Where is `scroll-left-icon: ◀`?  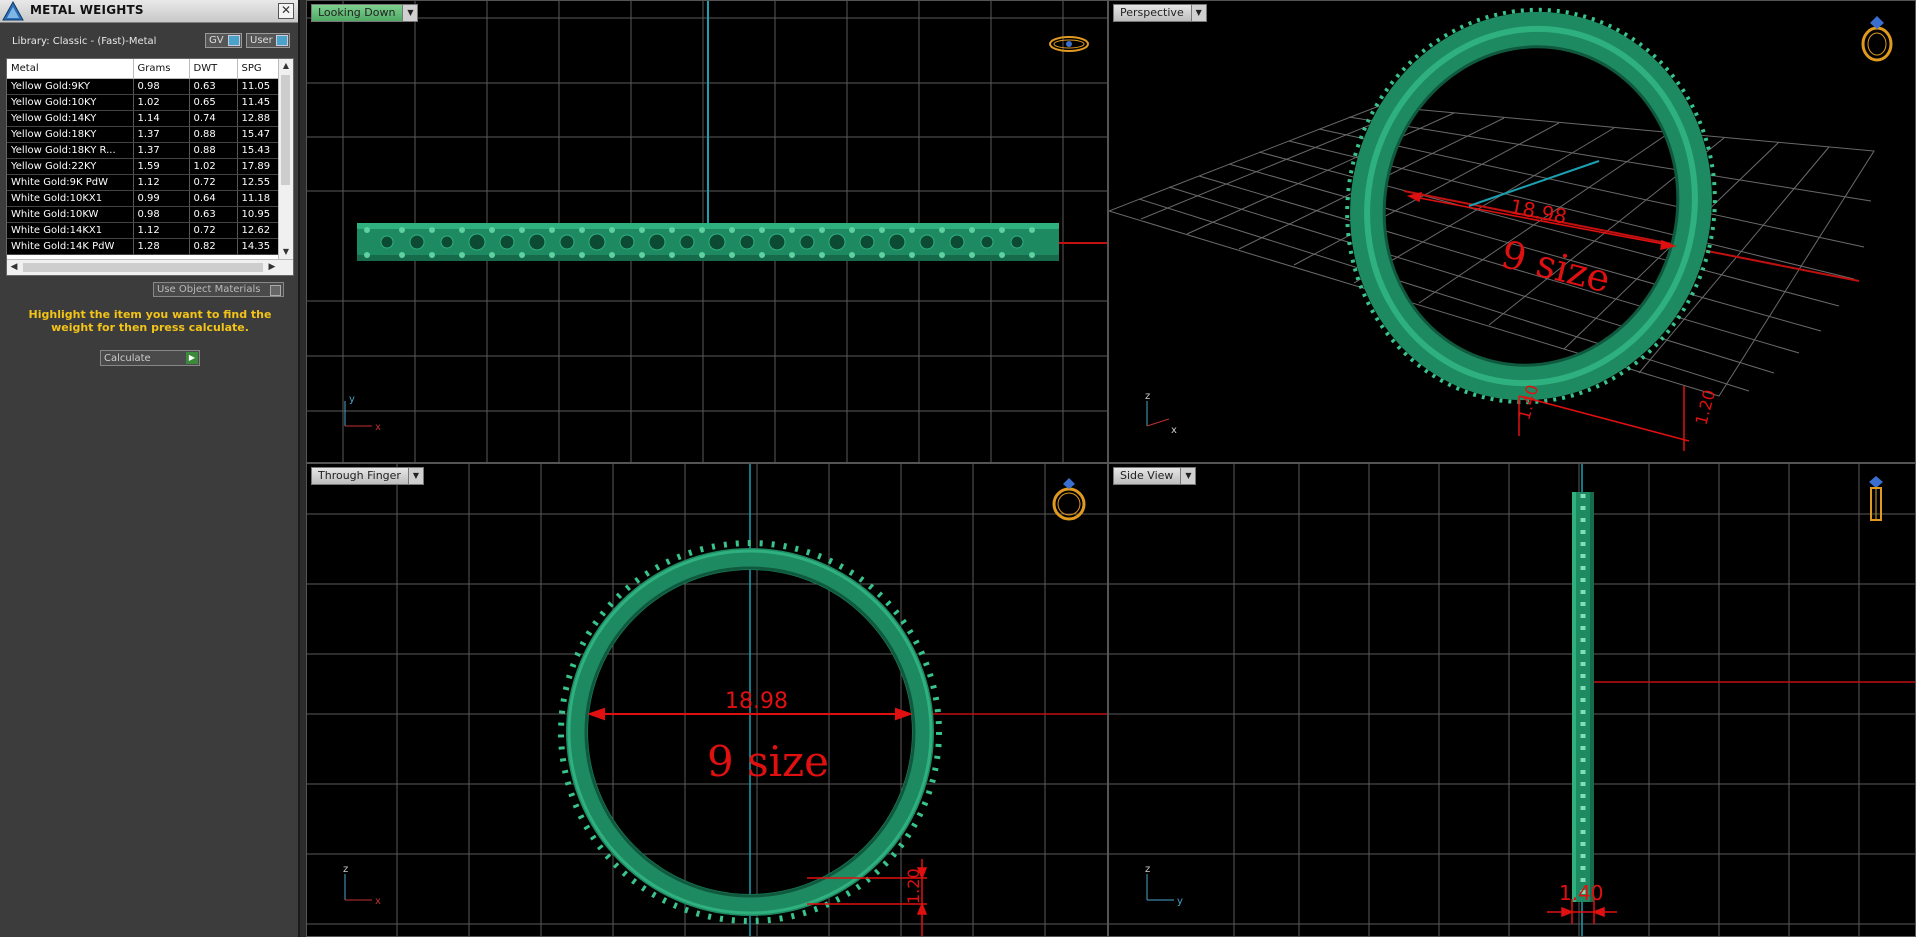
scroll-left-icon: ◀ is located at coordinates (14, 267).